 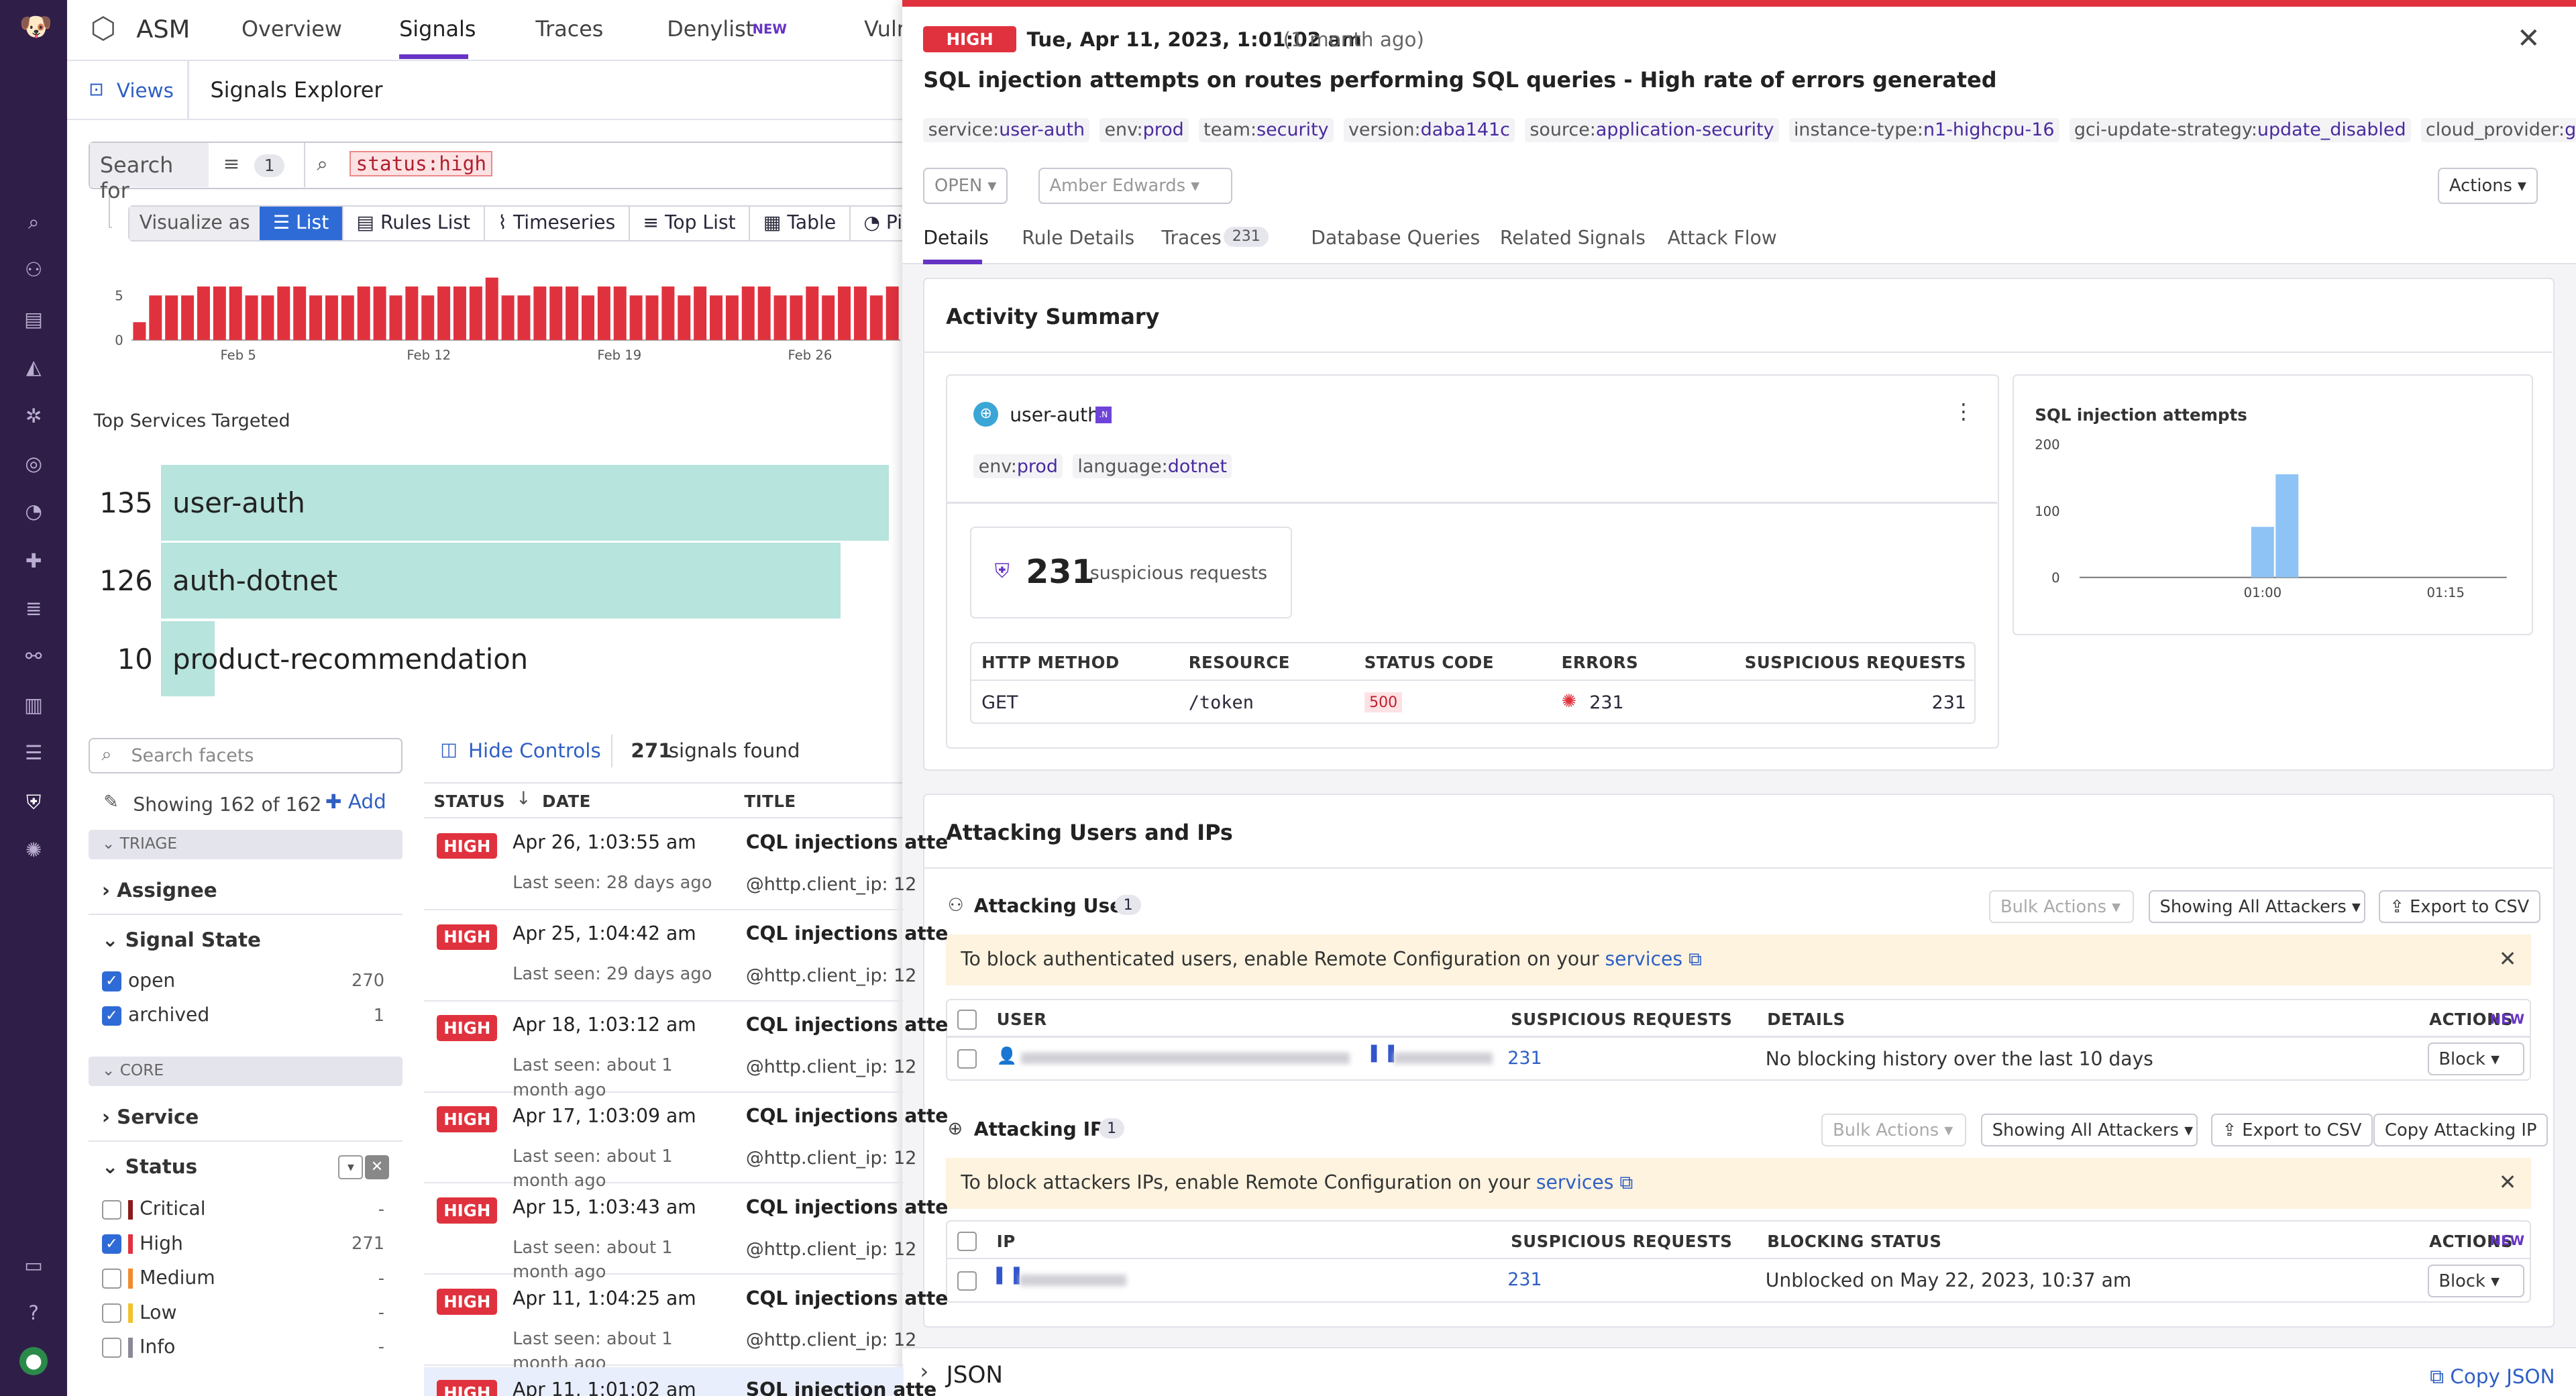 What do you see at coordinates (246, 986) in the screenshot?
I see `facet-option: ✓ open 270` at bounding box center [246, 986].